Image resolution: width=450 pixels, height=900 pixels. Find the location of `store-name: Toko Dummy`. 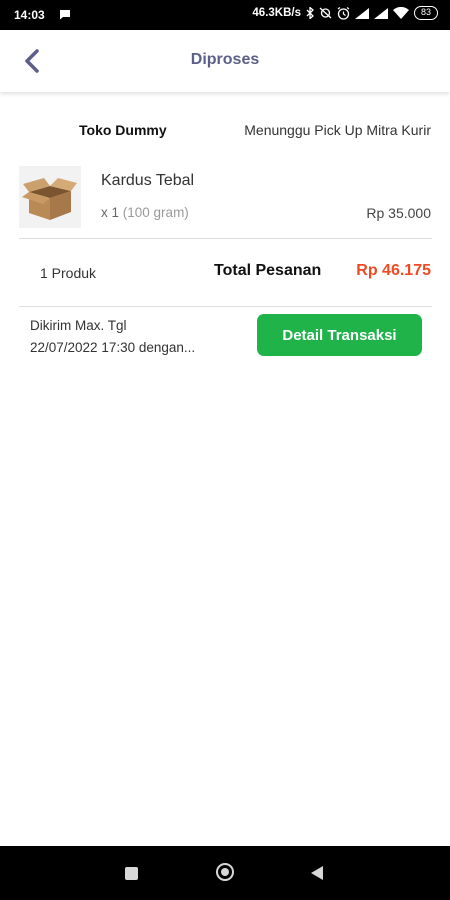

store-name: Toko Dummy is located at coordinates (123, 130).